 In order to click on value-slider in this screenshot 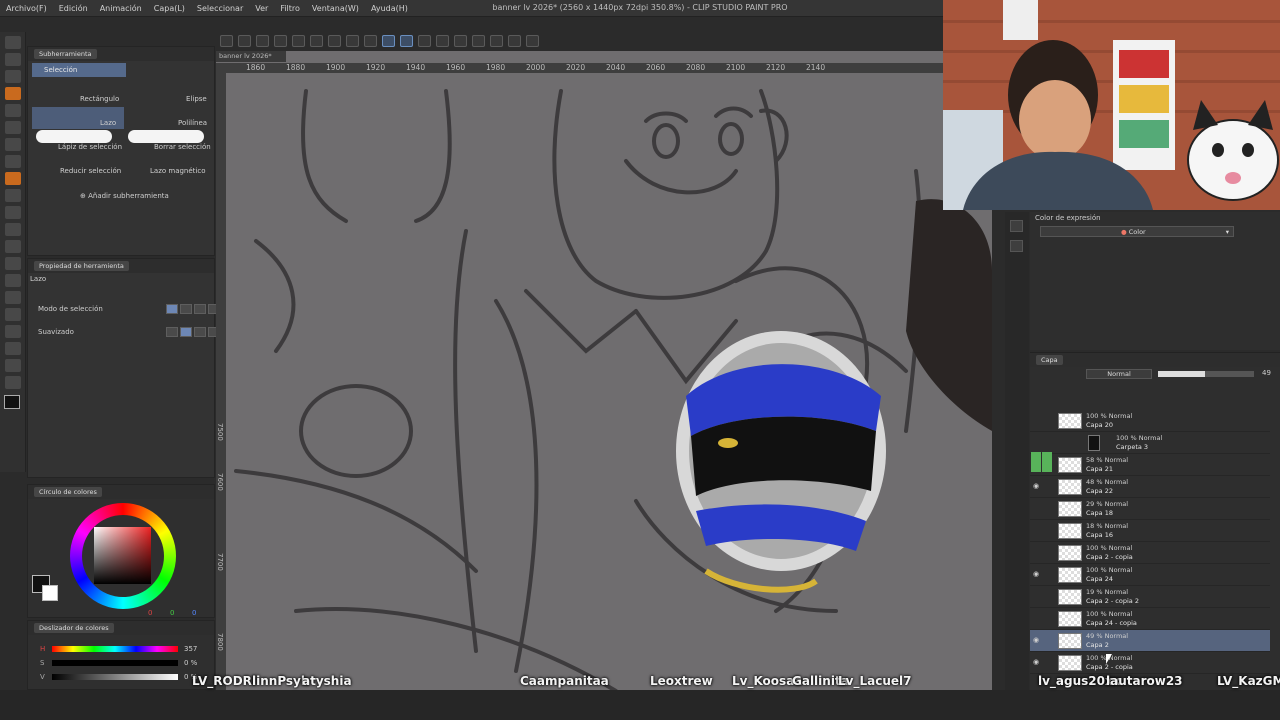, I will do `click(115, 677)`.